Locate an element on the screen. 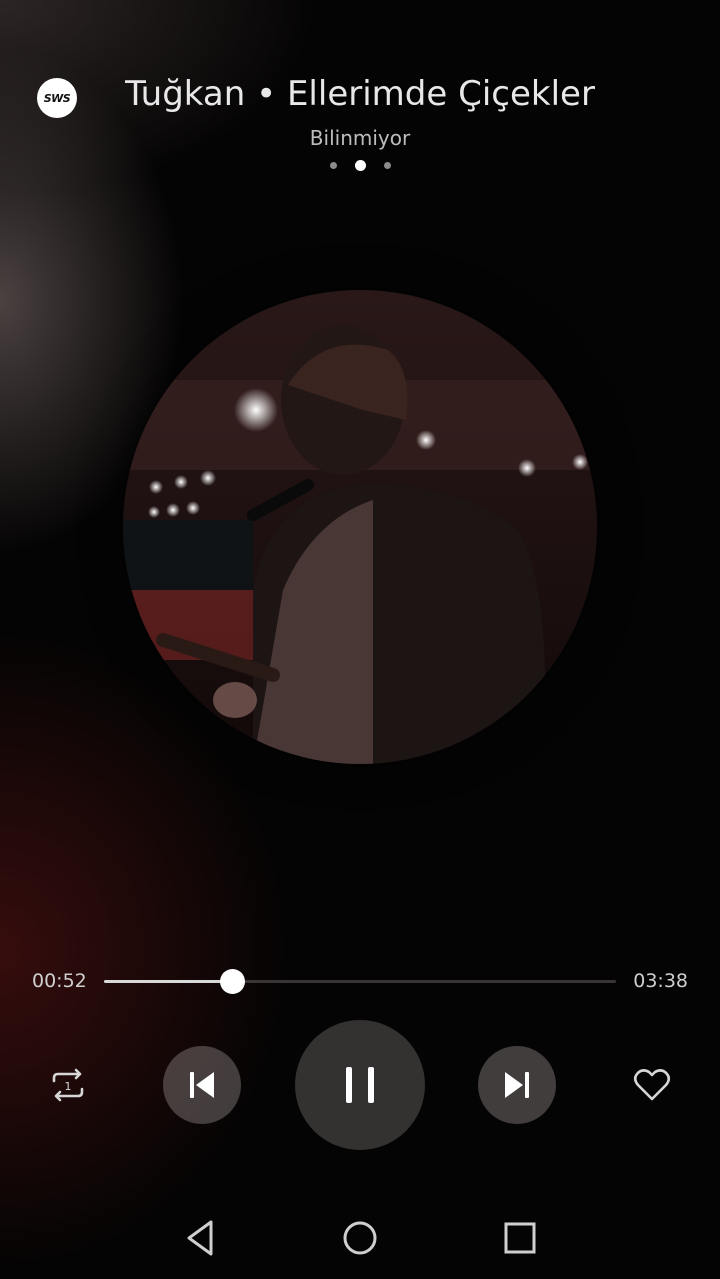  seek-thumb is located at coordinates (232, 981).